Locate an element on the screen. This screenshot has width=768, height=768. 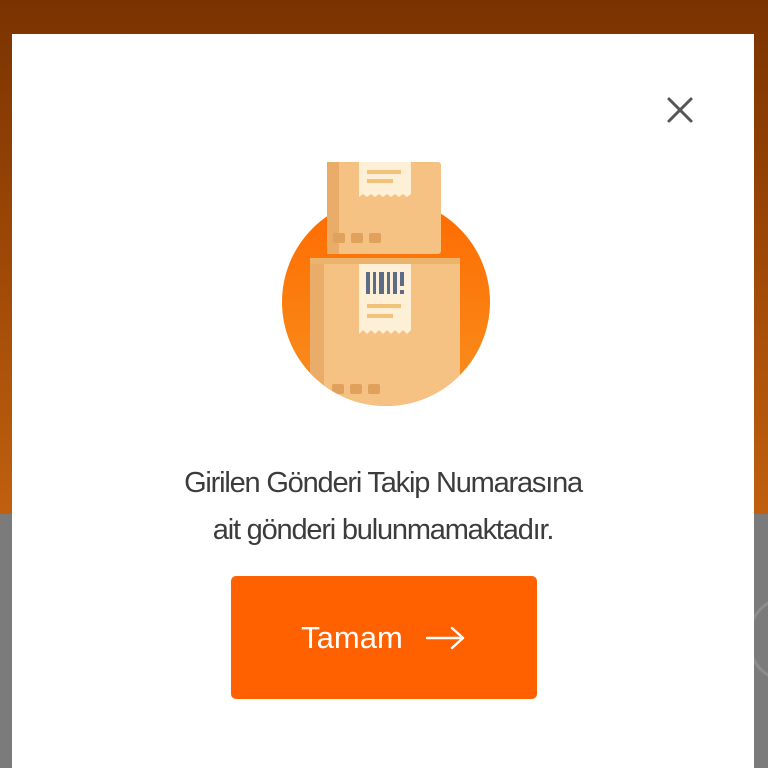
package-boxes-icon is located at coordinates (386, 284).